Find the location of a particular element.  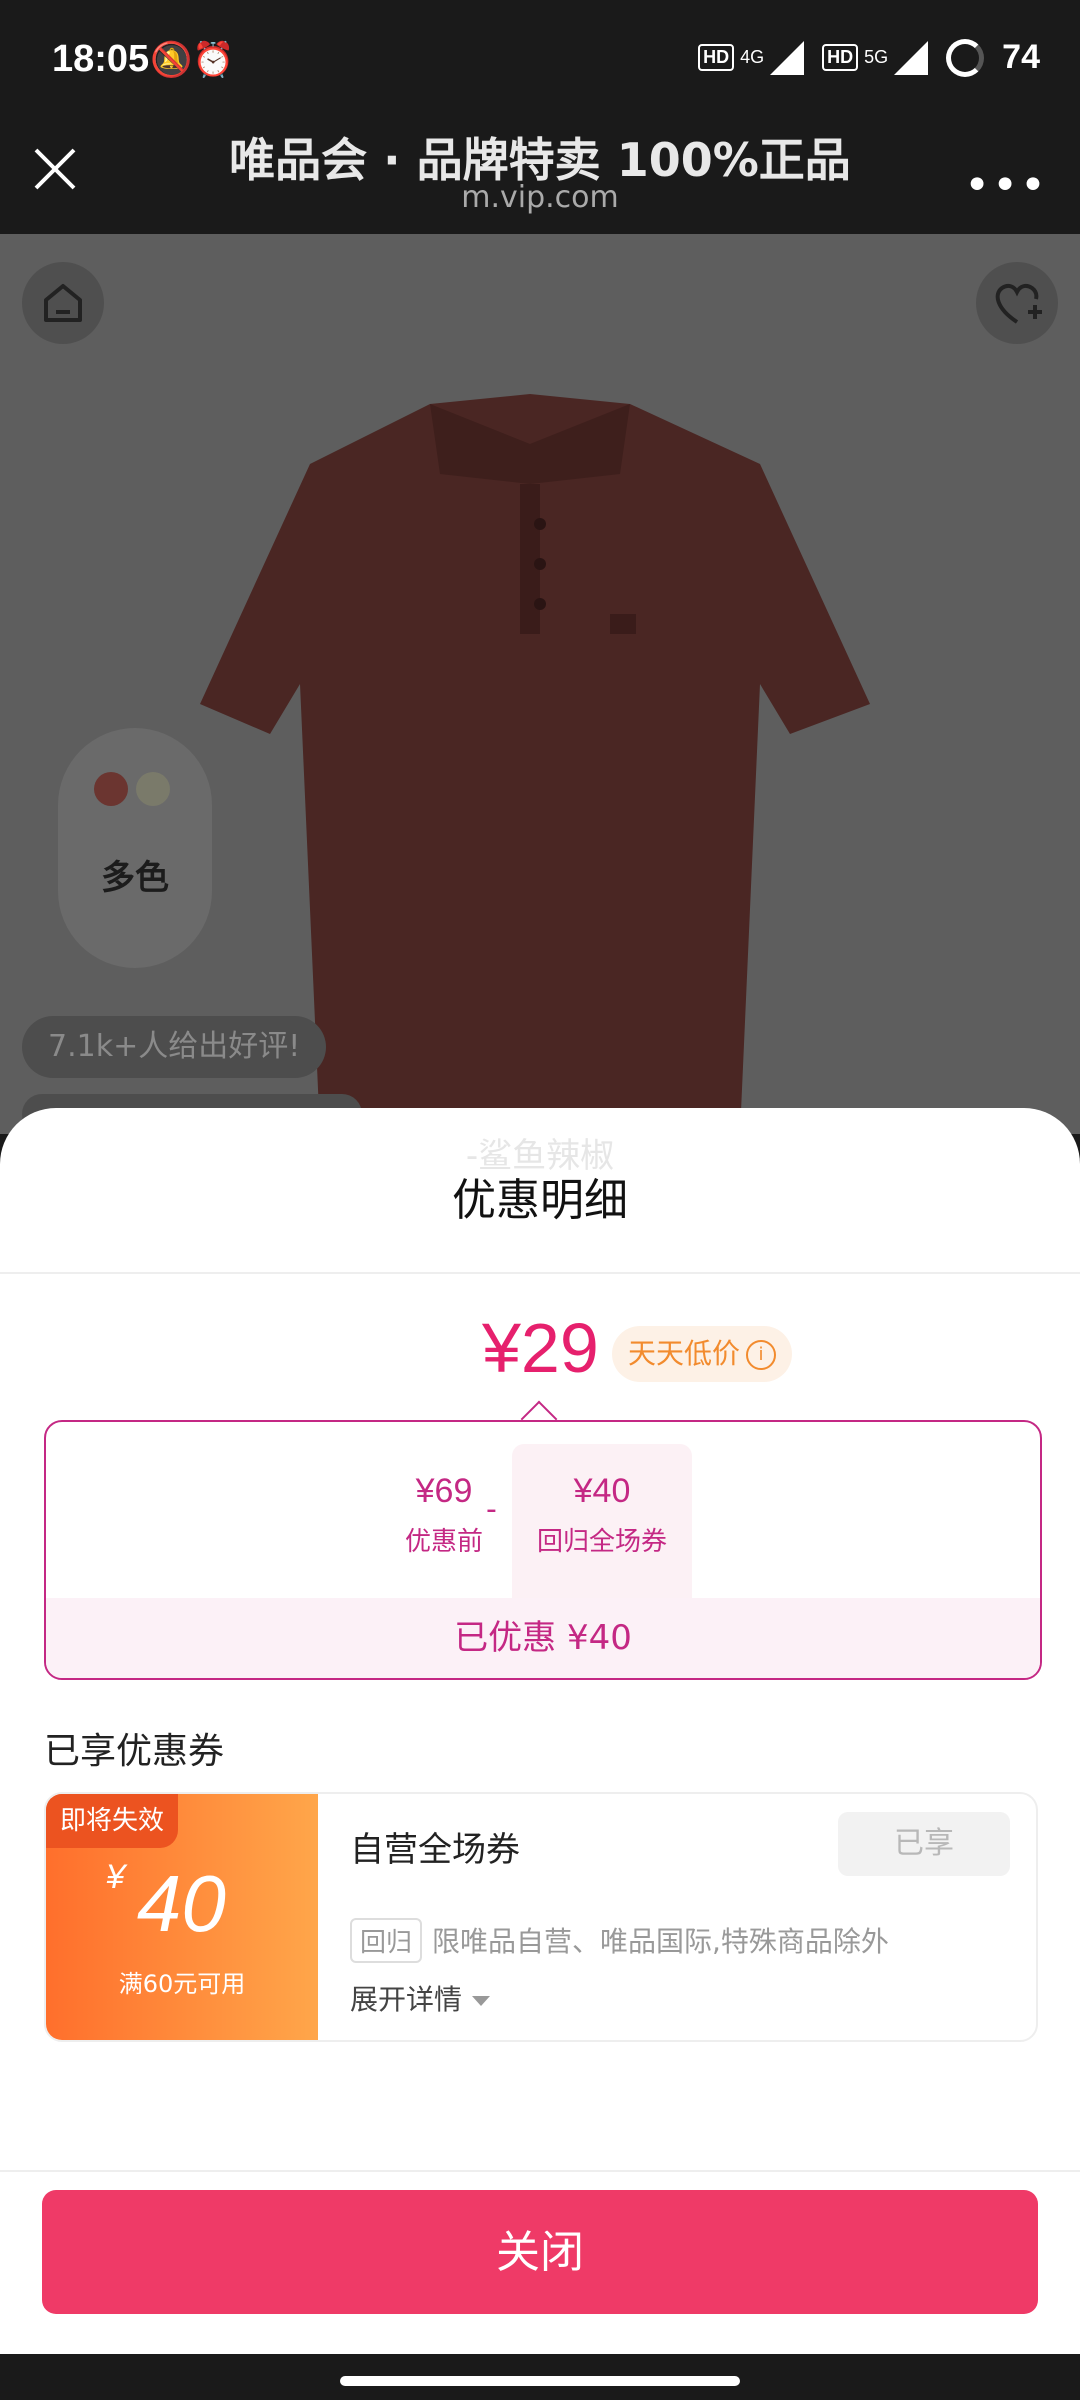

applied-coupons-heading: 已享优惠券 is located at coordinates (134, 1751).